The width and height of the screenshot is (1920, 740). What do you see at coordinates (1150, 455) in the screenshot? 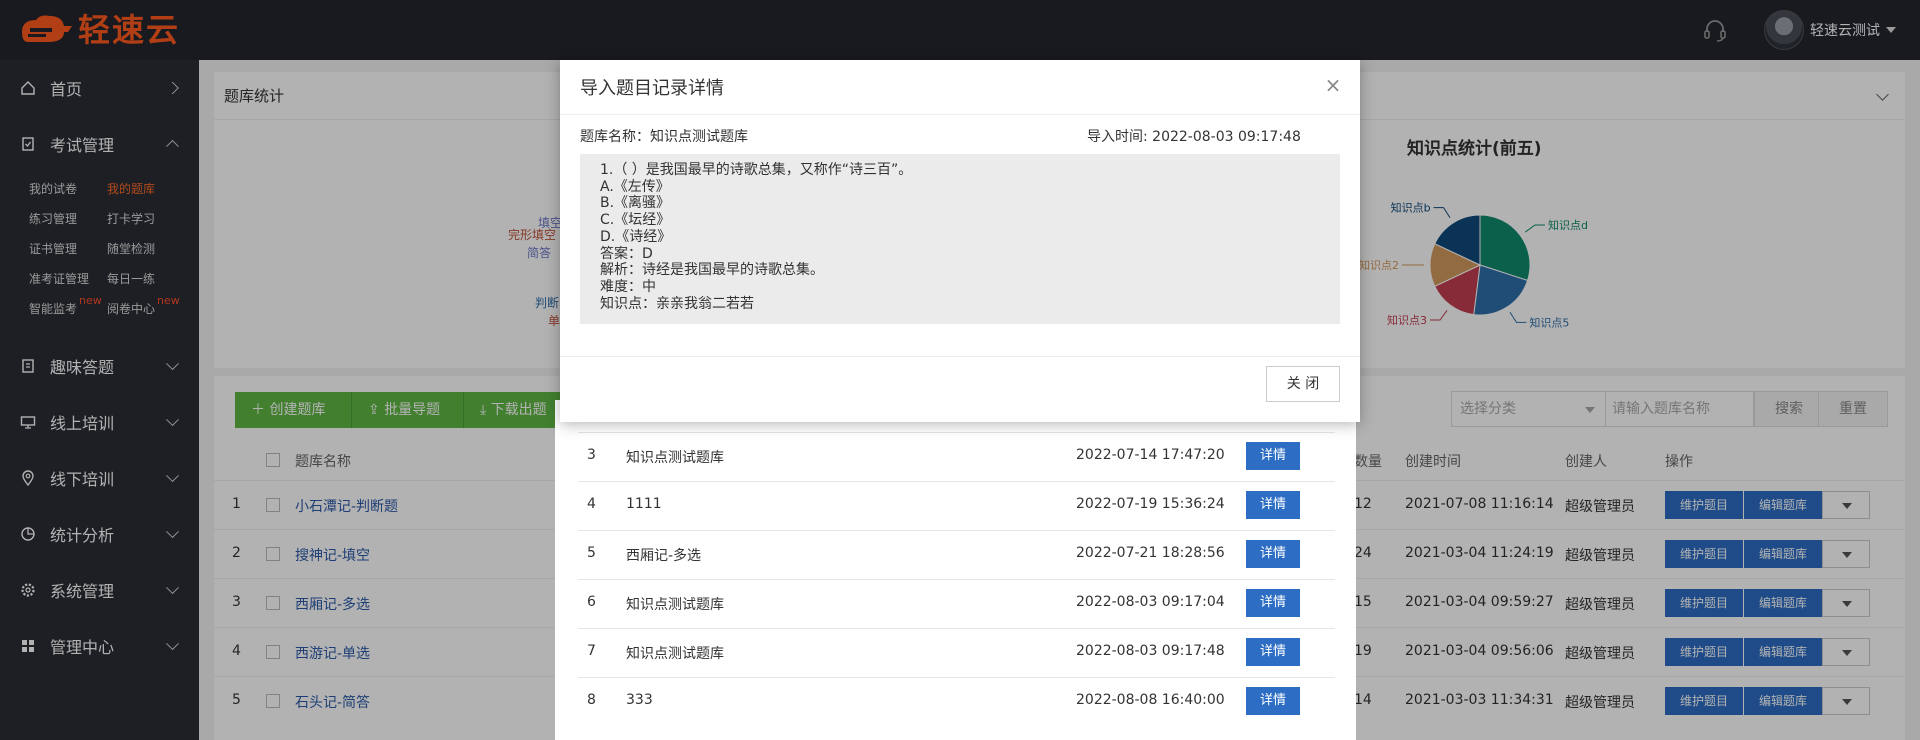
I see `import-time: 2022-07-14 17:47:20` at bounding box center [1150, 455].